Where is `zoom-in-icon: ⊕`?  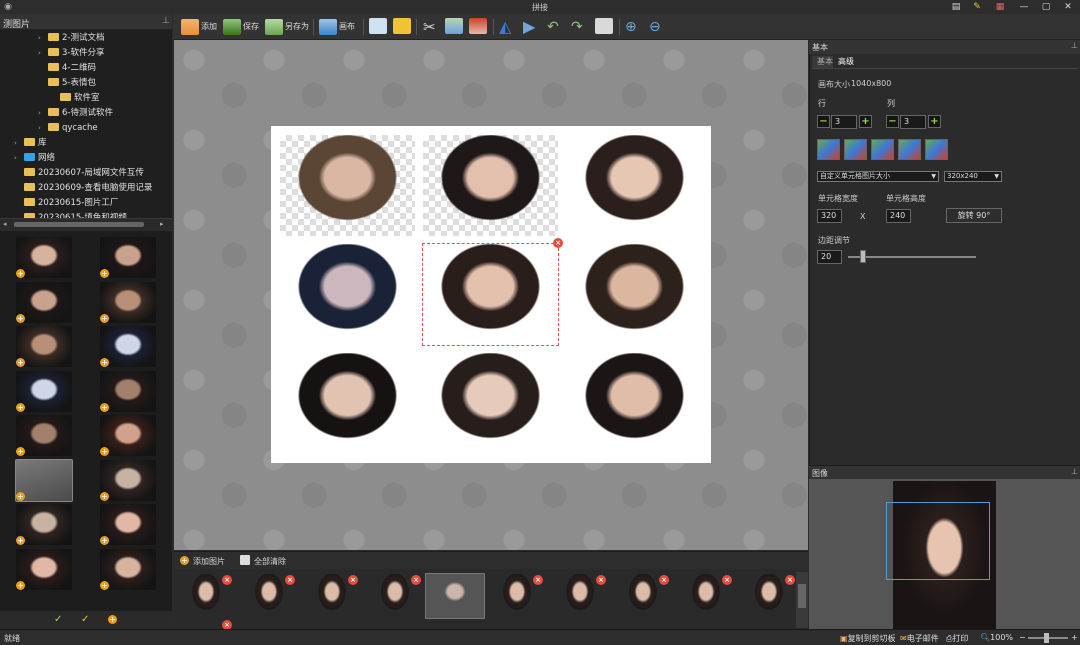 zoom-in-icon: ⊕ is located at coordinates (631, 27).